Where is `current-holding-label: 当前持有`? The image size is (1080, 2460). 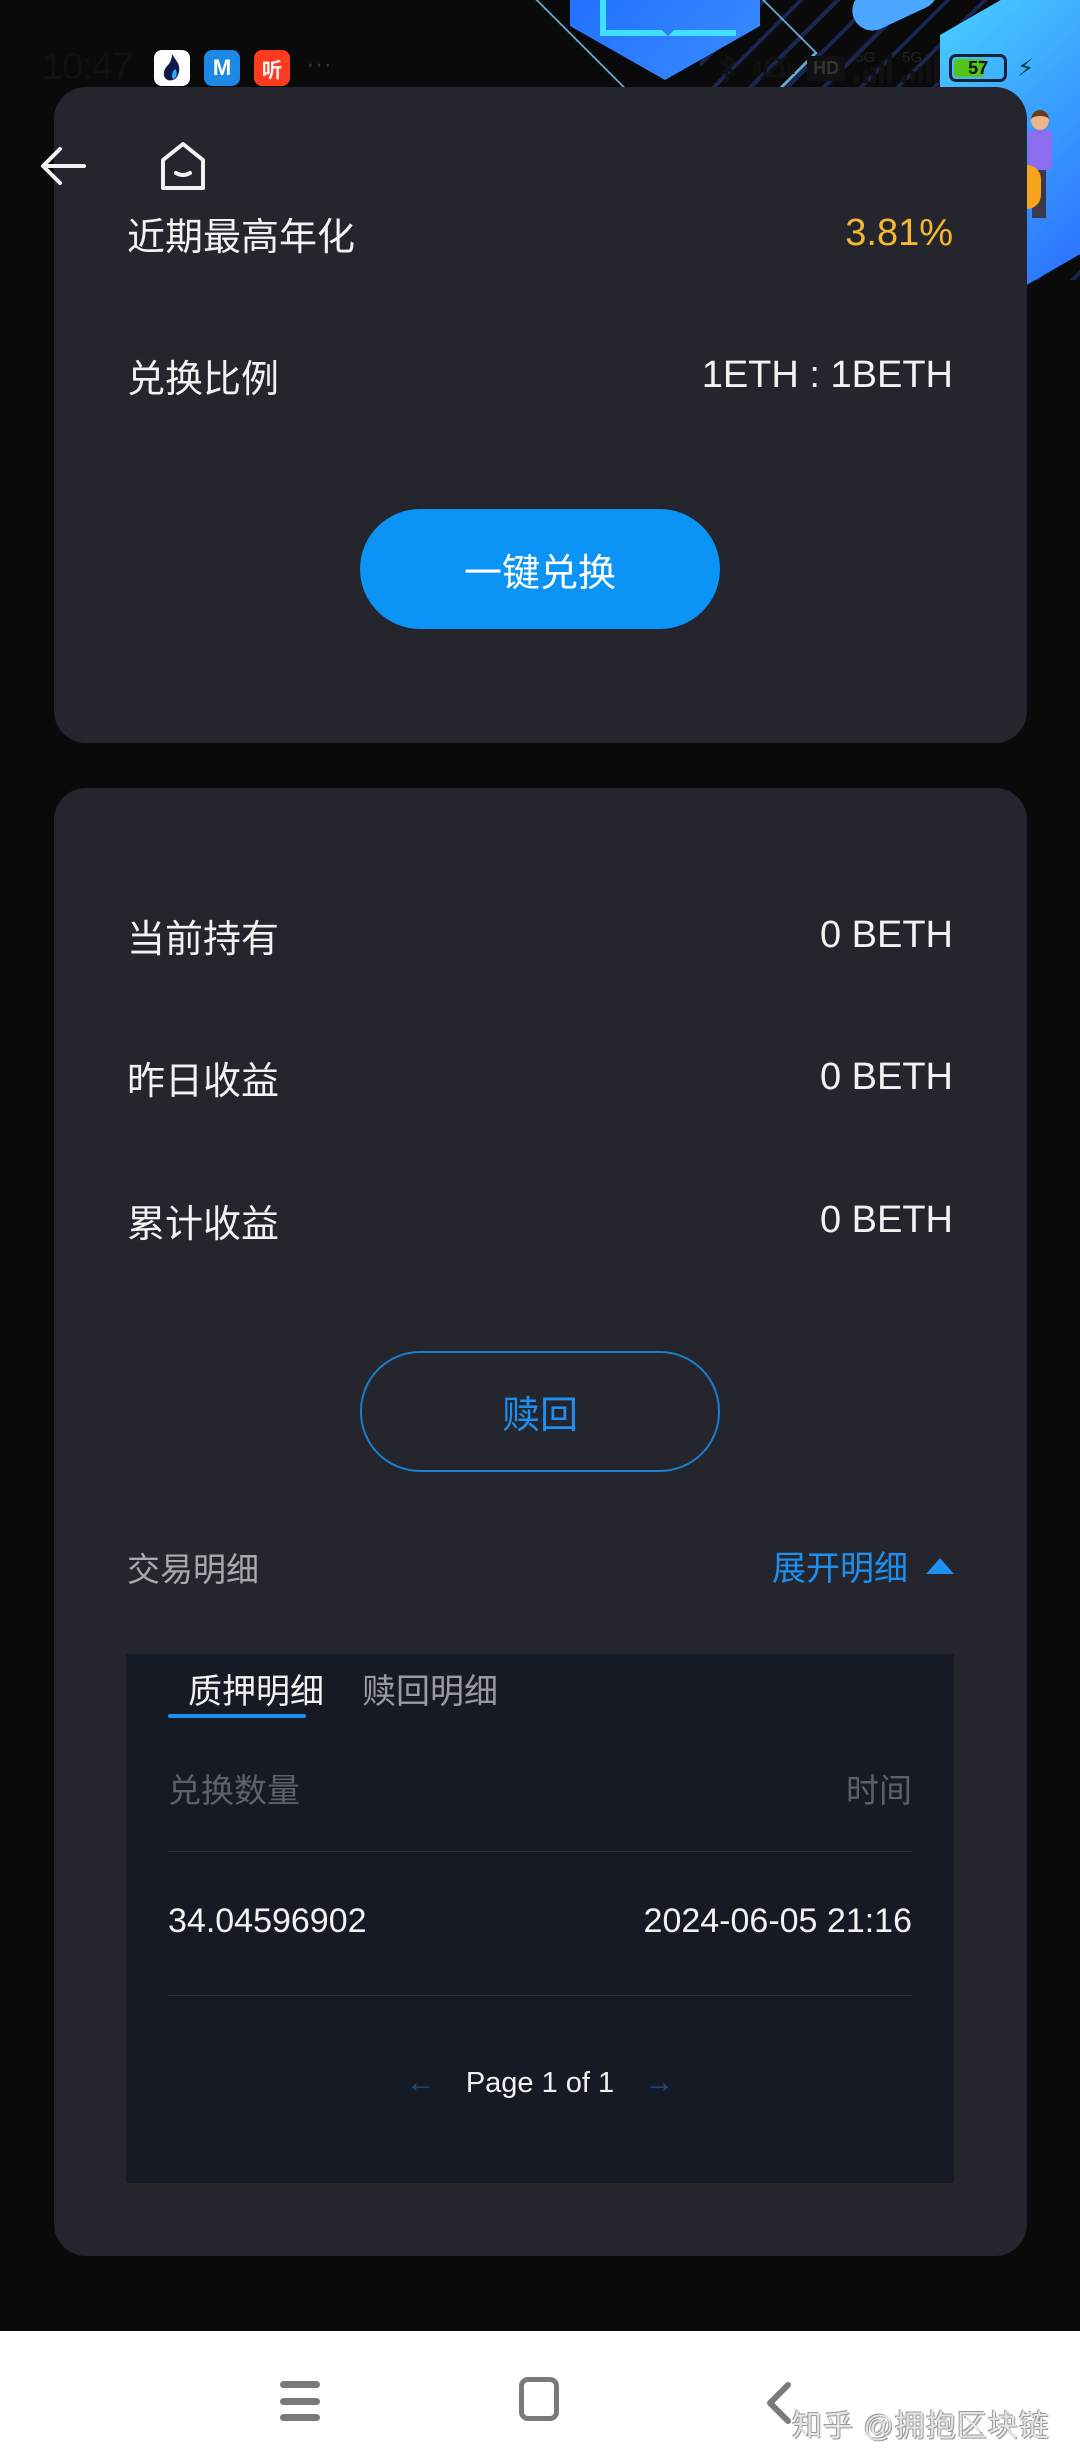
current-holding-label: 当前持有 is located at coordinates (203, 939).